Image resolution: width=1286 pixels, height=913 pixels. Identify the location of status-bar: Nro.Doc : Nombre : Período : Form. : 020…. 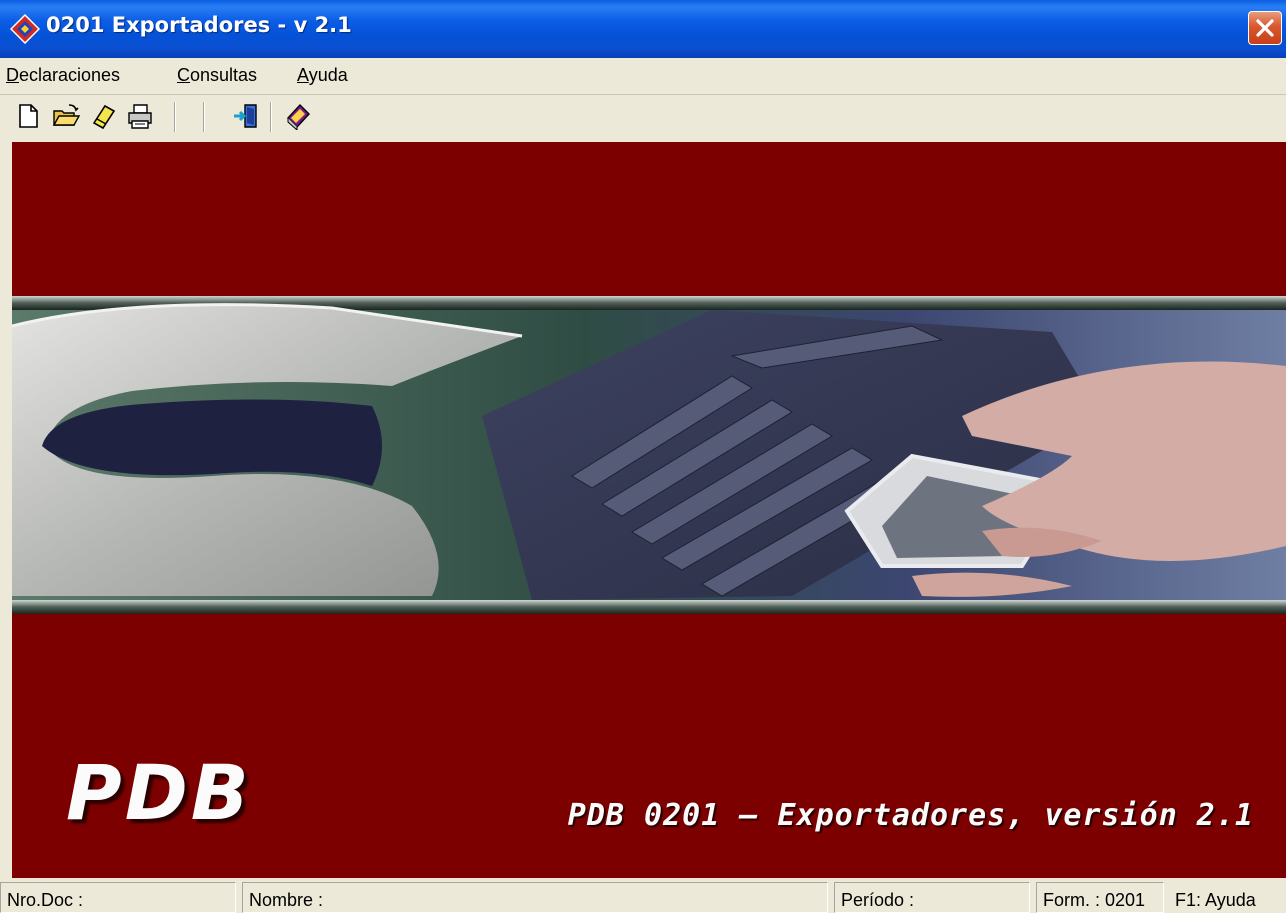
(643, 895).